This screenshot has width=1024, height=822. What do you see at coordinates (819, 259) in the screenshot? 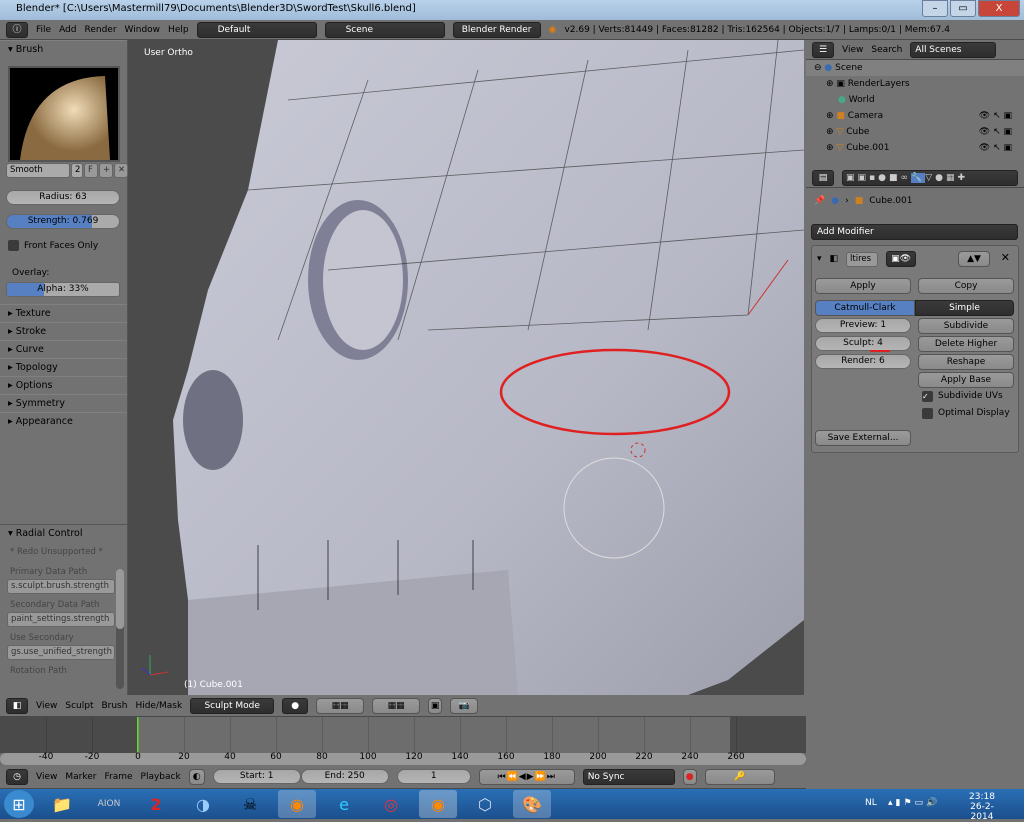
I see `collapse-icon: ▾` at bounding box center [819, 259].